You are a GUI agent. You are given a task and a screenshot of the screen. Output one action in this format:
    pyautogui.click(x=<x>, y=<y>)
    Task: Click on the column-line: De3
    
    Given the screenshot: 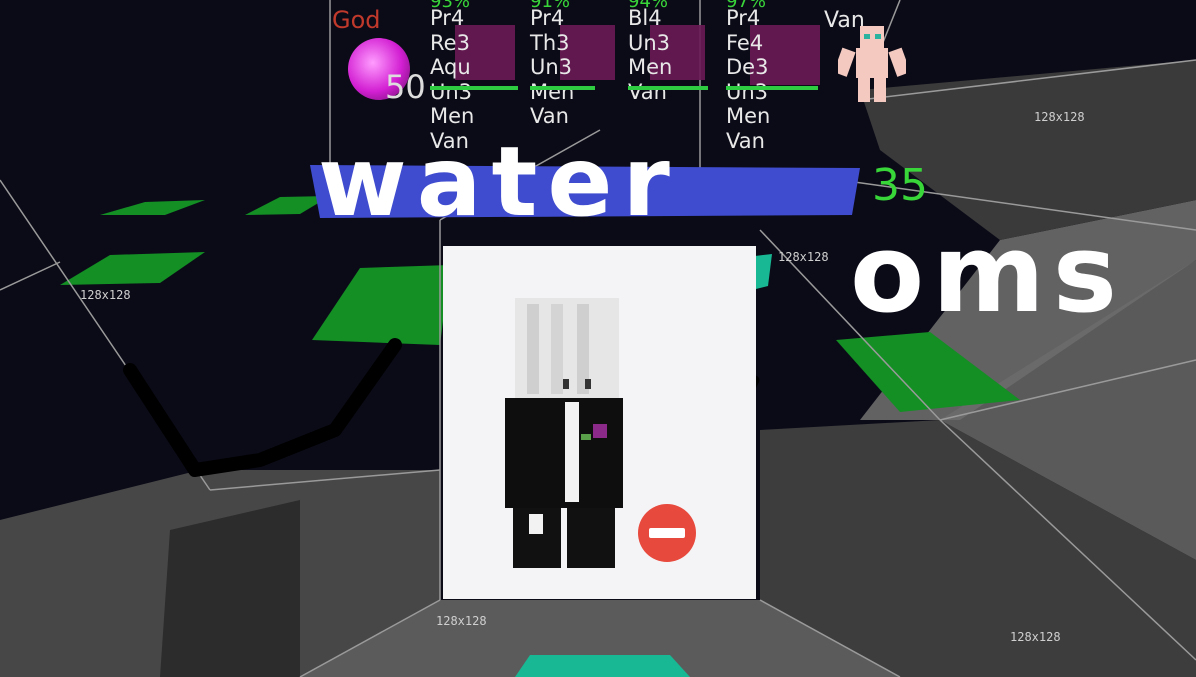 What is the action you would take?
    pyautogui.click(x=747, y=67)
    